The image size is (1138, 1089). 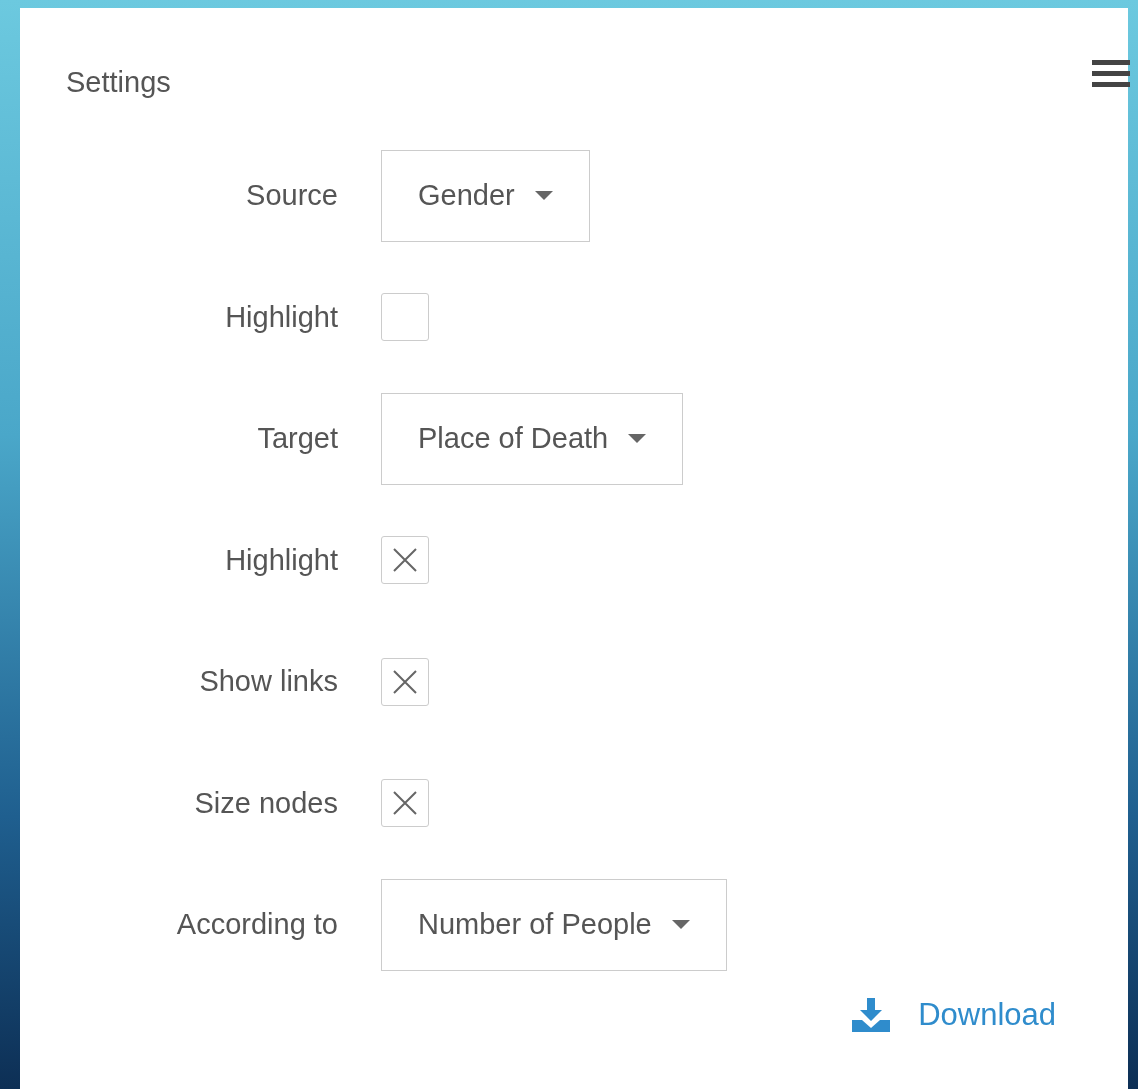 I want to click on download-link: Download, so click(x=954, y=1014).